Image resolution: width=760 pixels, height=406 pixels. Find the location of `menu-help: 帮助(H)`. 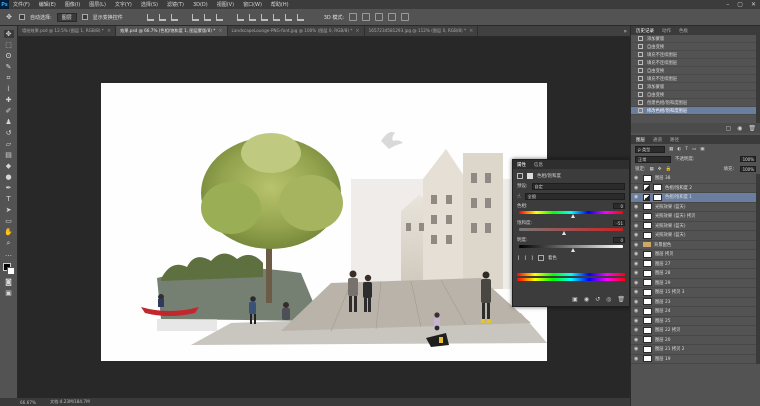

menu-help: 帮助(H) is located at coordinates (280, 4).